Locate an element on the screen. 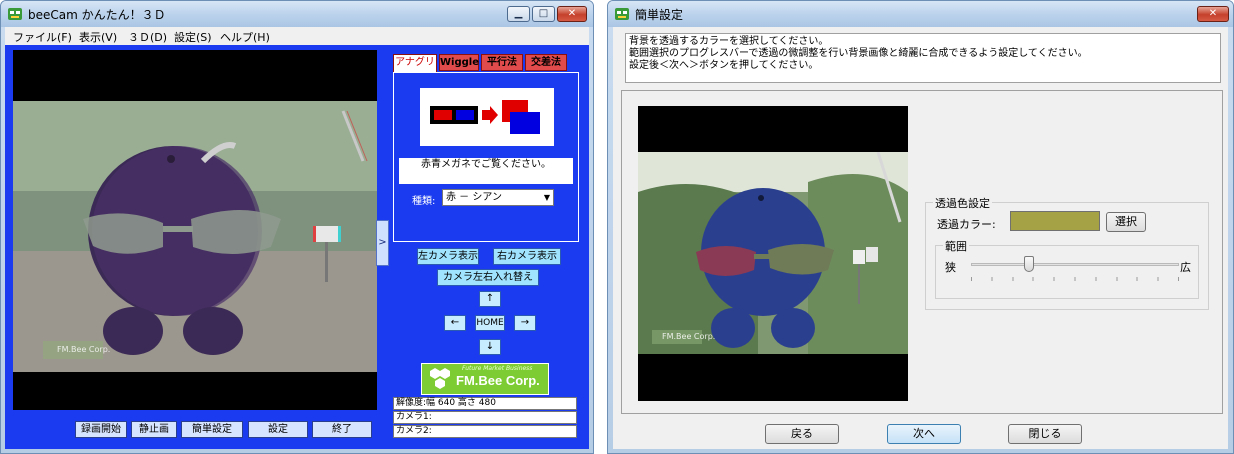  fmbee-logo: Future Market Business FM.Bee Corp. is located at coordinates (485, 379).